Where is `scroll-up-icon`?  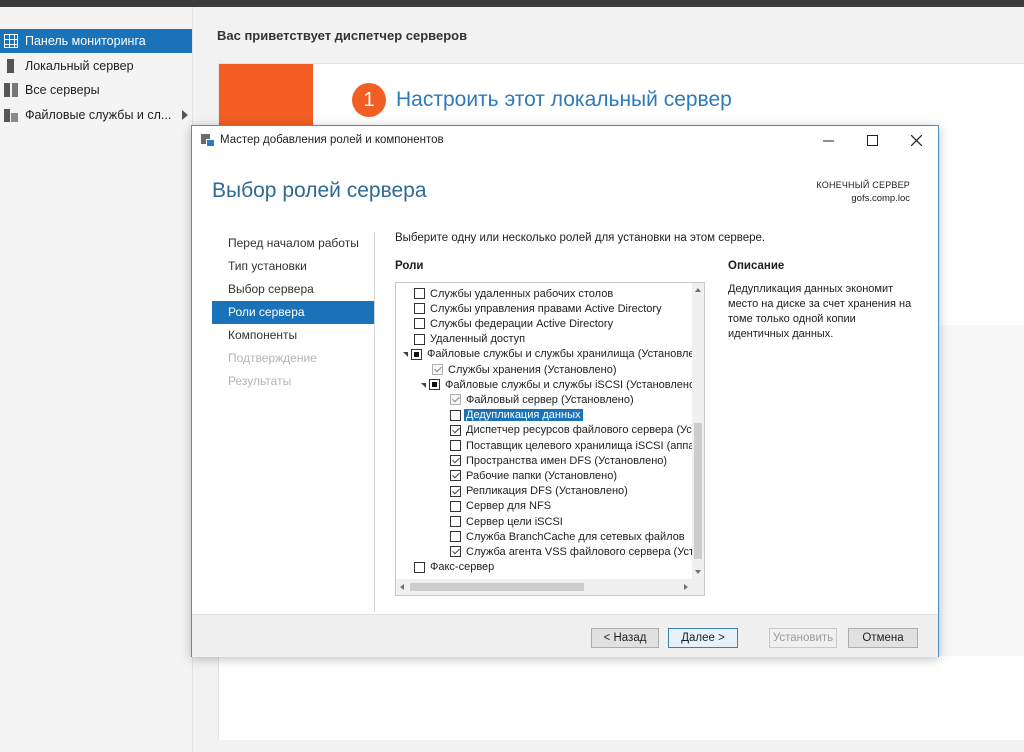 scroll-up-icon is located at coordinates (698, 290).